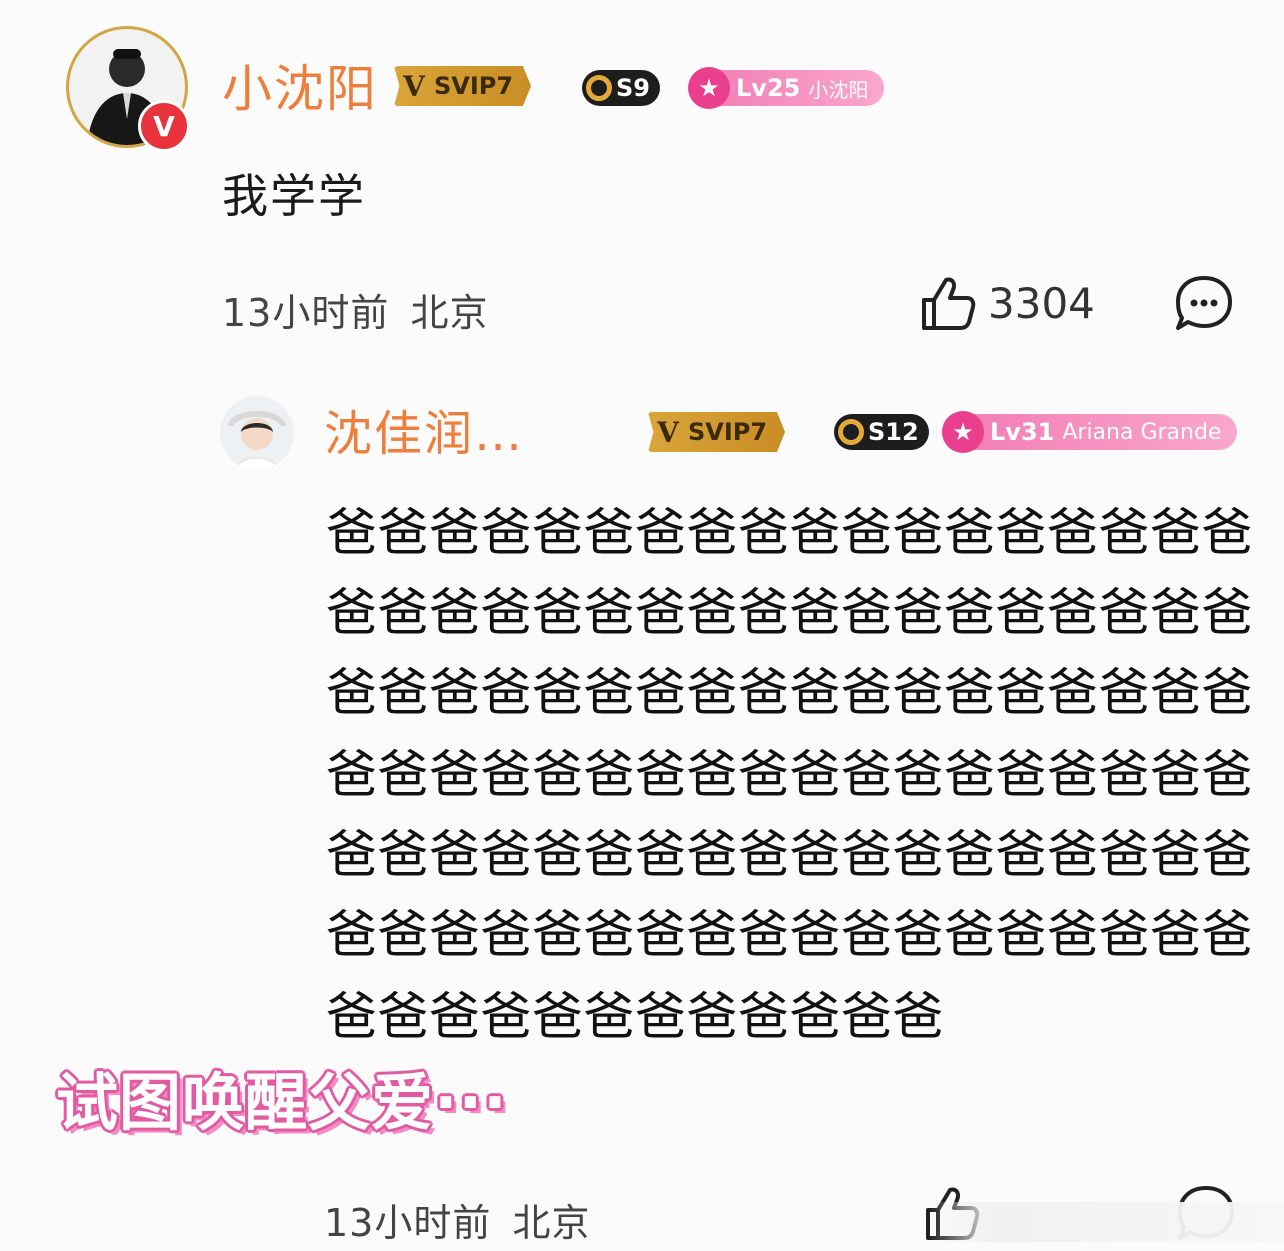  I want to click on overlay-caption: 试图唤醒父爱···, so click(282, 1102).